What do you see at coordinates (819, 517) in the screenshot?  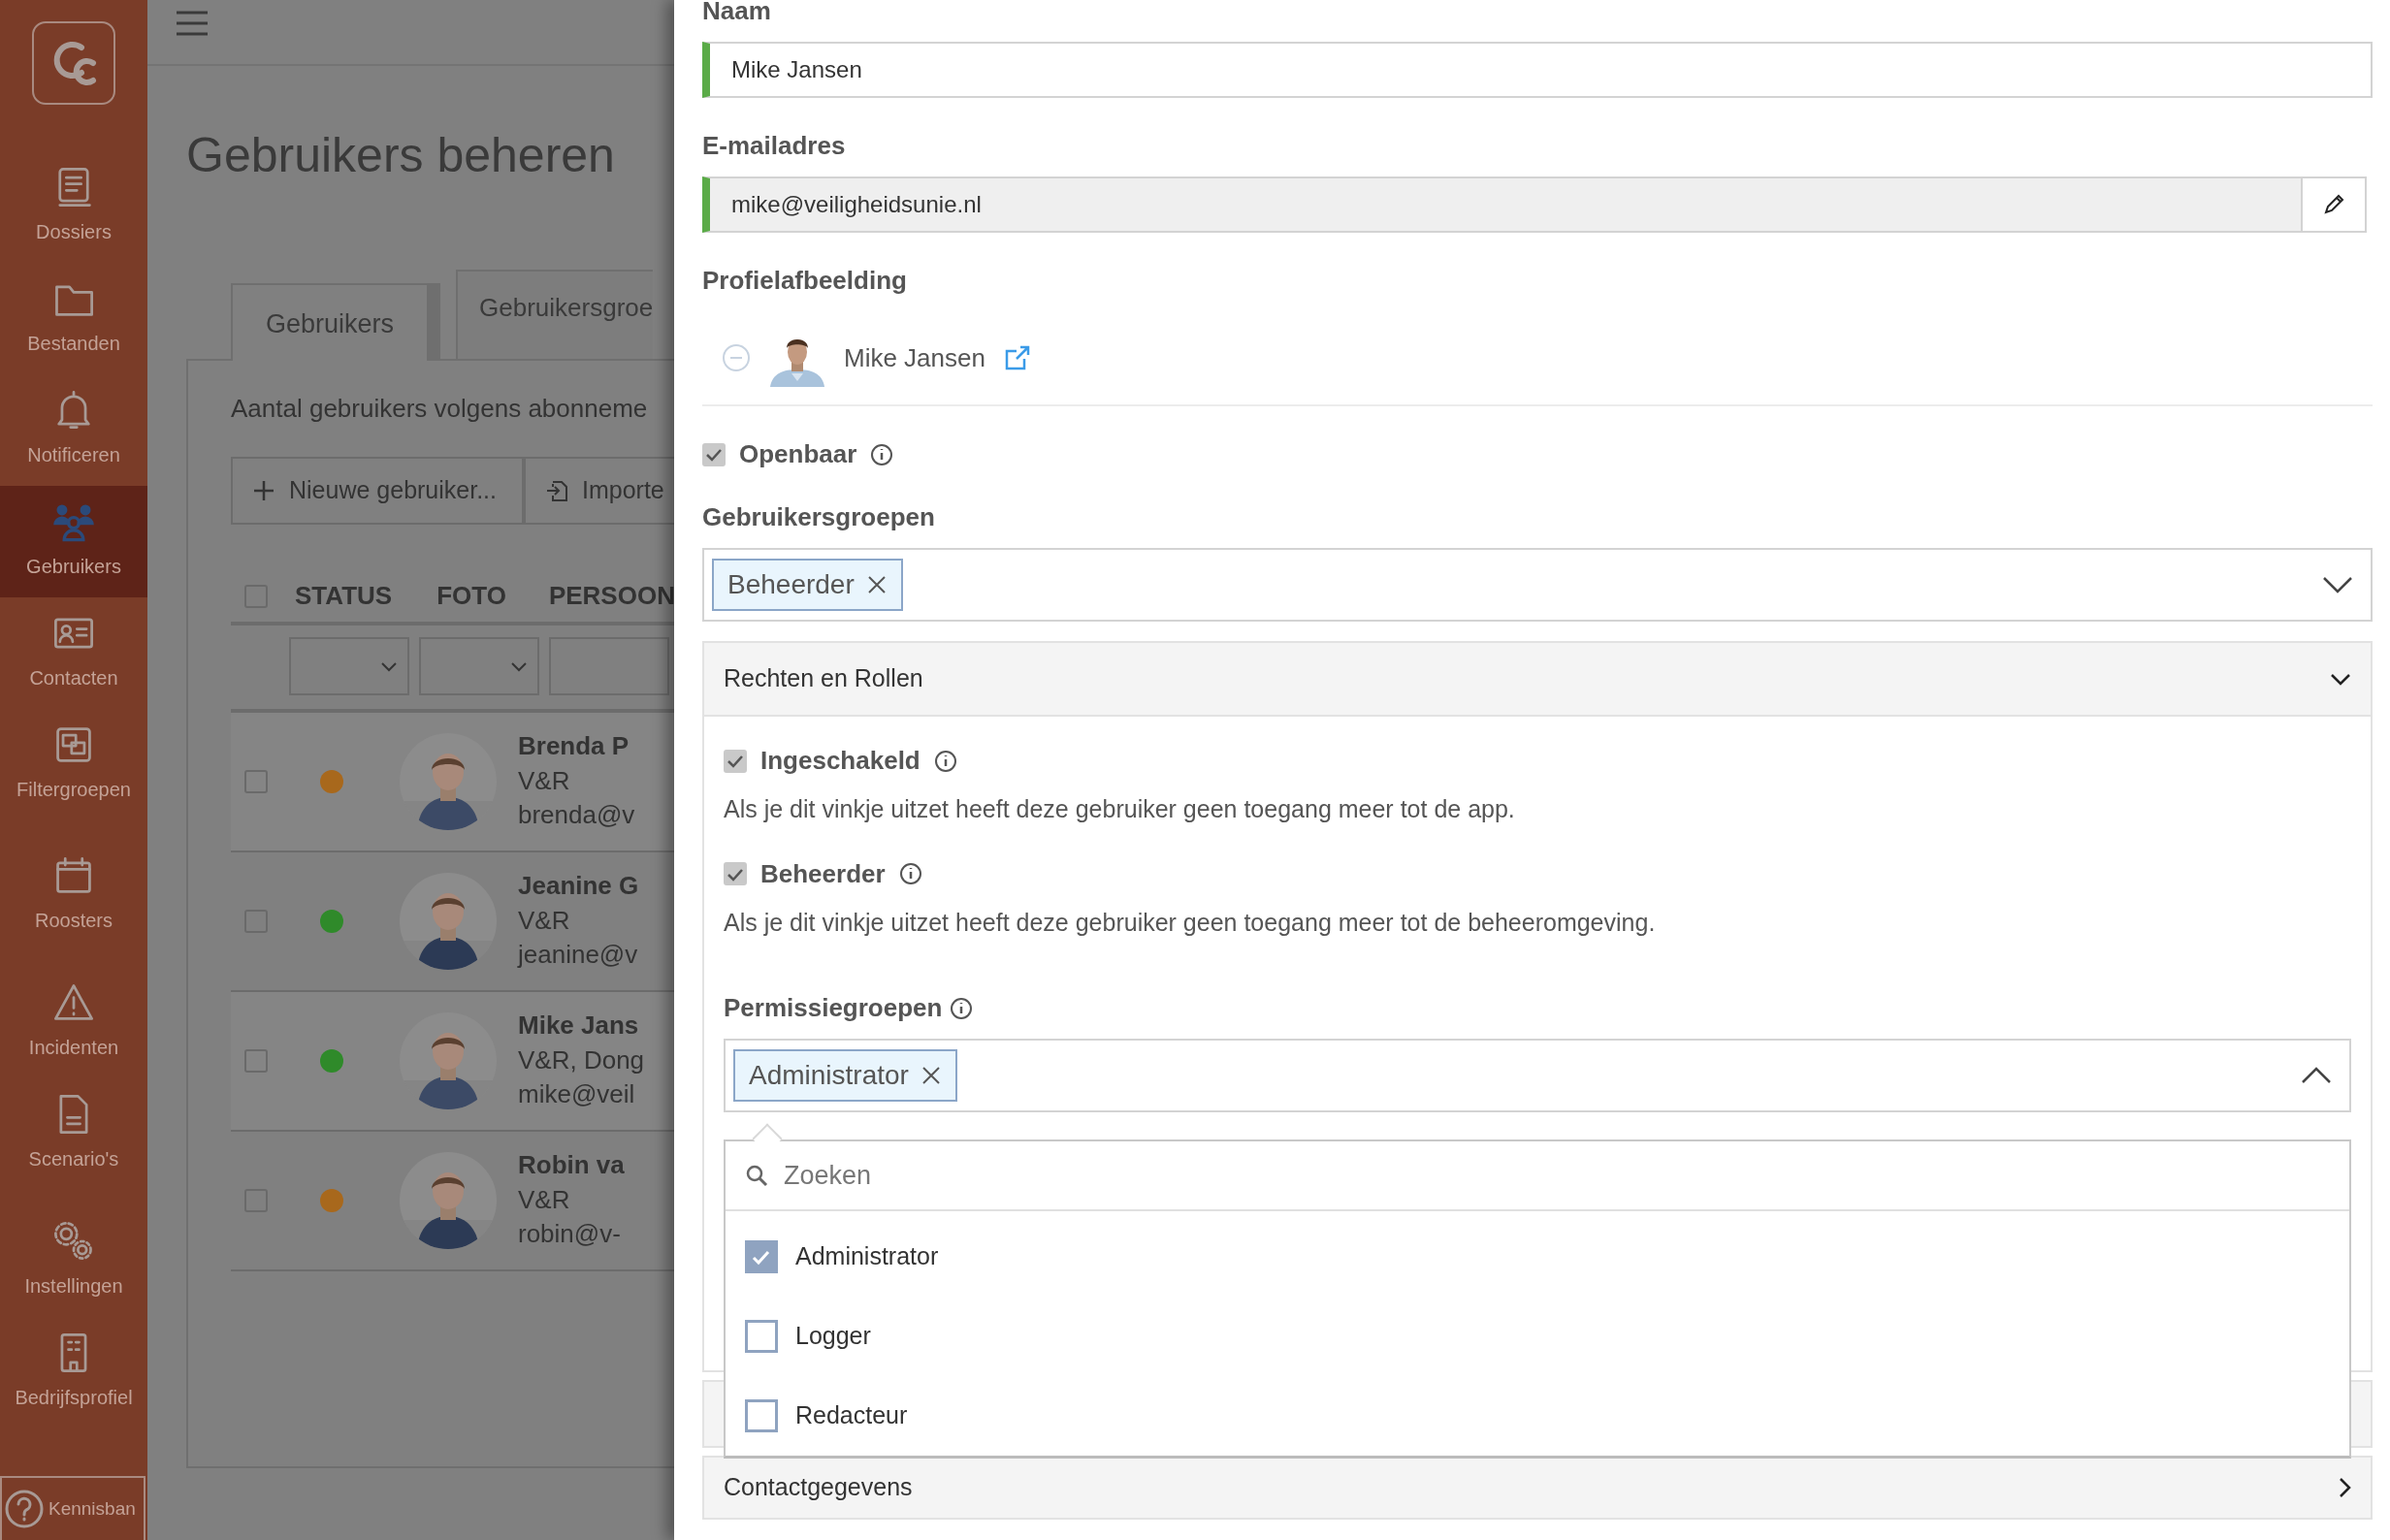 I see `field-label: Gebruikersgroepen` at bounding box center [819, 517].